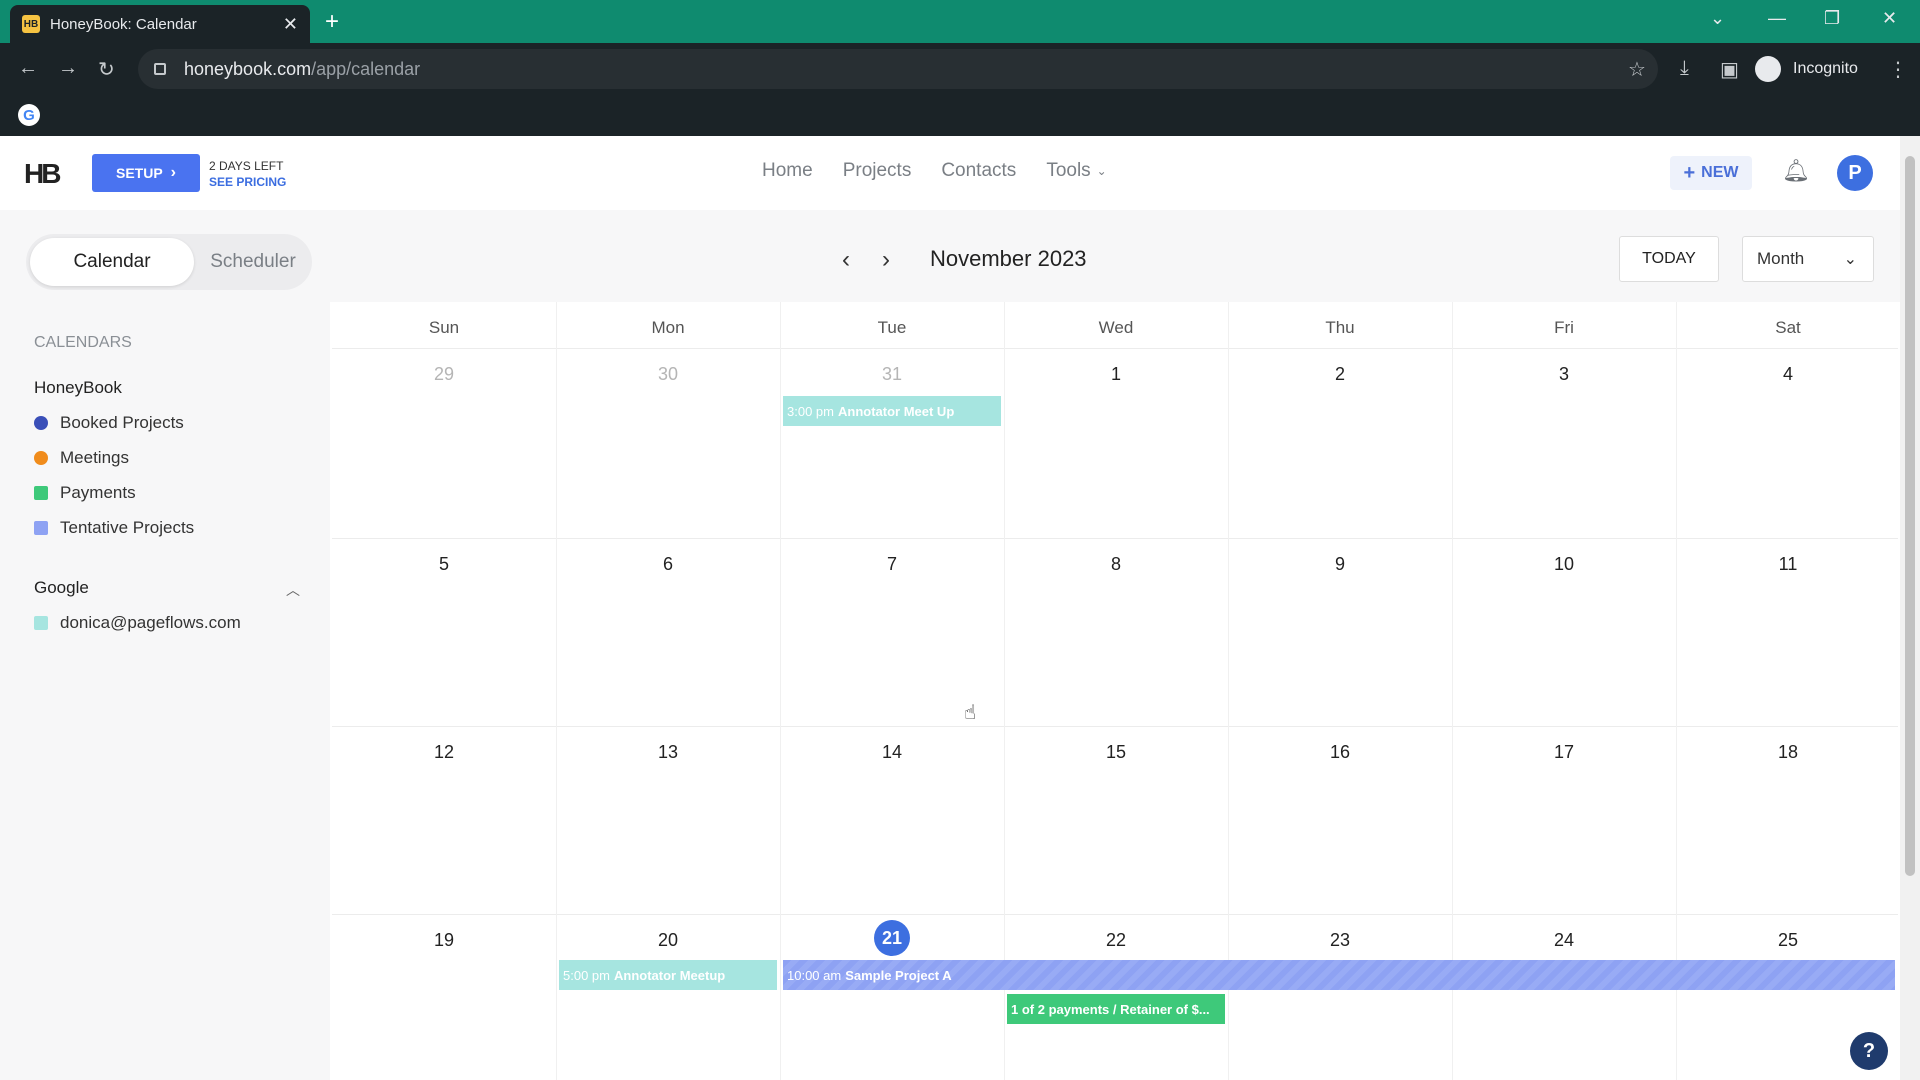  What do you see at coordinates (668, 752) in the screenshot?
I see `day-number: 13` at bounding box center [668, 752].